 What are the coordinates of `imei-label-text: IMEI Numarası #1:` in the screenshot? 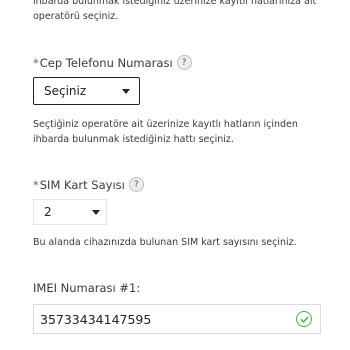 It's located at (87, 288).